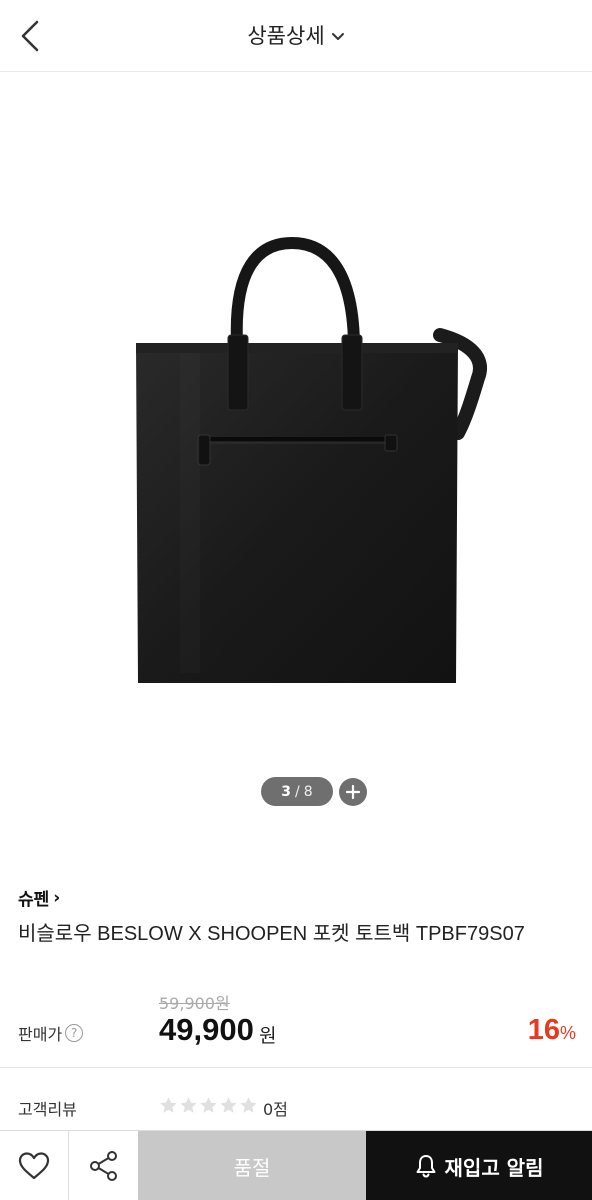  What do you see at coordinates (271, 934) in the screenshot?
I see `product-name: 비슬로우 BESLOW X SHOOPEN 포켓 토트백 TPBF79S07` at bounding box center [271, 934].